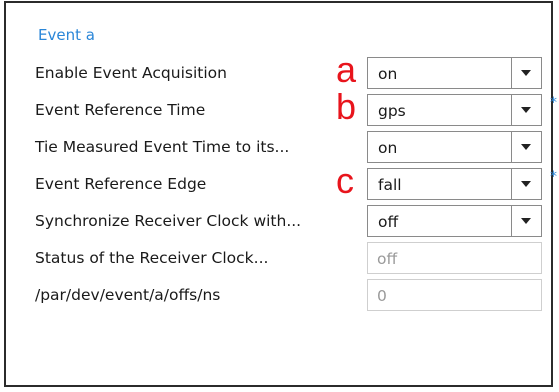  I want to click on tie-measured-event-time-dropdown-button, so click(526, 147).